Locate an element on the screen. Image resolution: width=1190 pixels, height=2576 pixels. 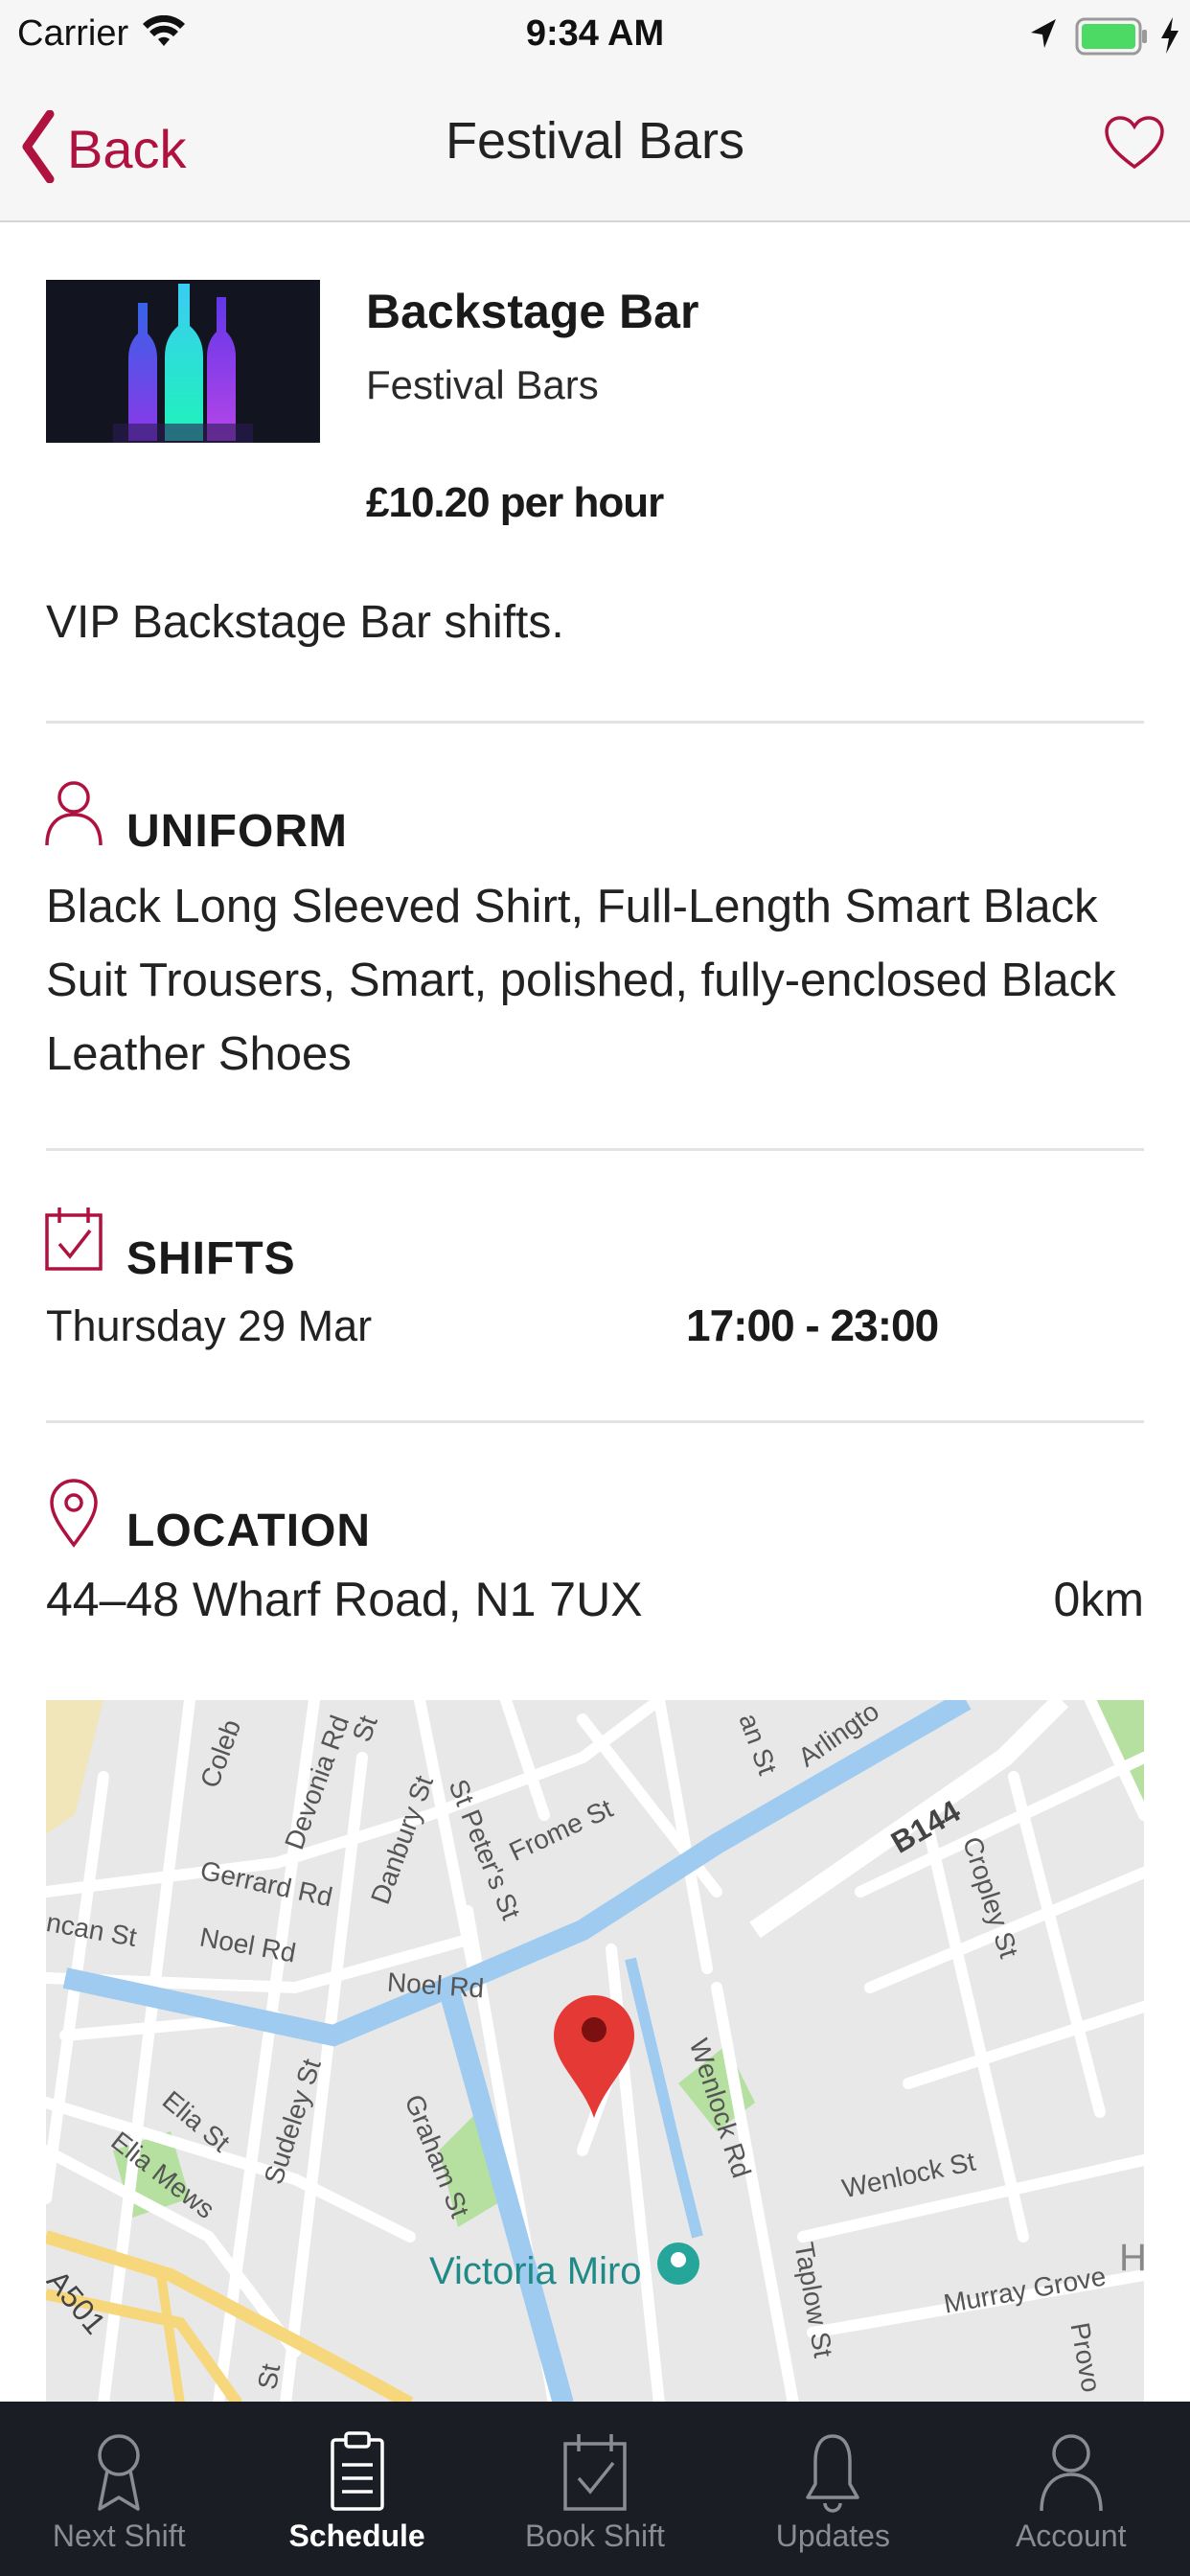
location-pin-icon is located at coordinates (74, 1515).